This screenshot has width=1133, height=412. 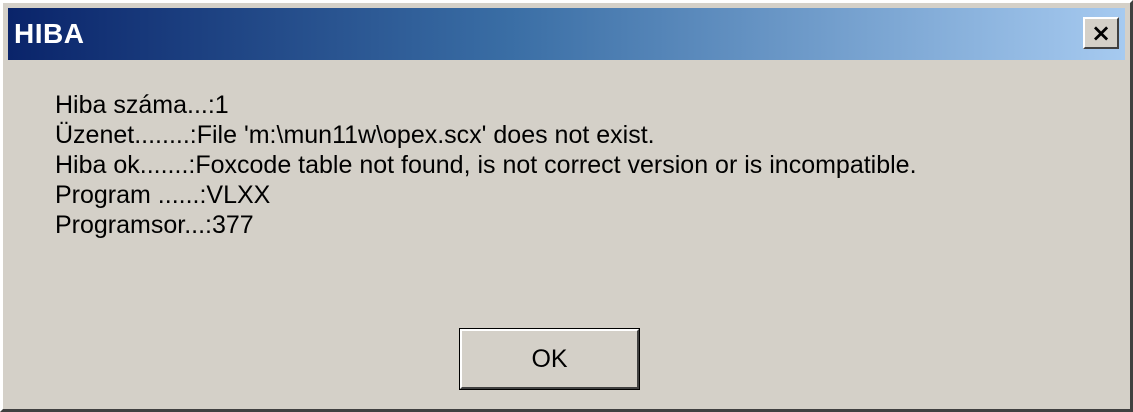 I want to click on program-line-number: Programsor...:377, so click(x=154, y=225).